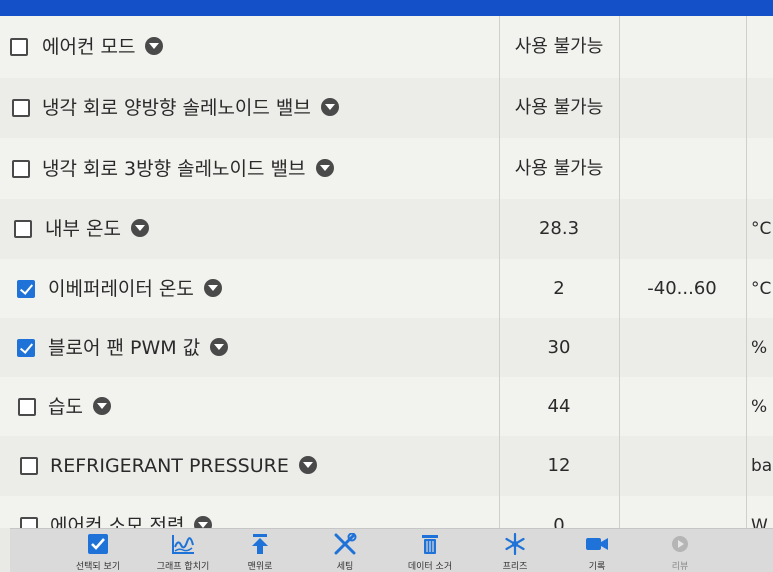 The width and height of the screenshot is (773, 572). I want to click on row-name-label: 냉각 회로 양방향 솔레노이드 밸브, so click(176, 108).